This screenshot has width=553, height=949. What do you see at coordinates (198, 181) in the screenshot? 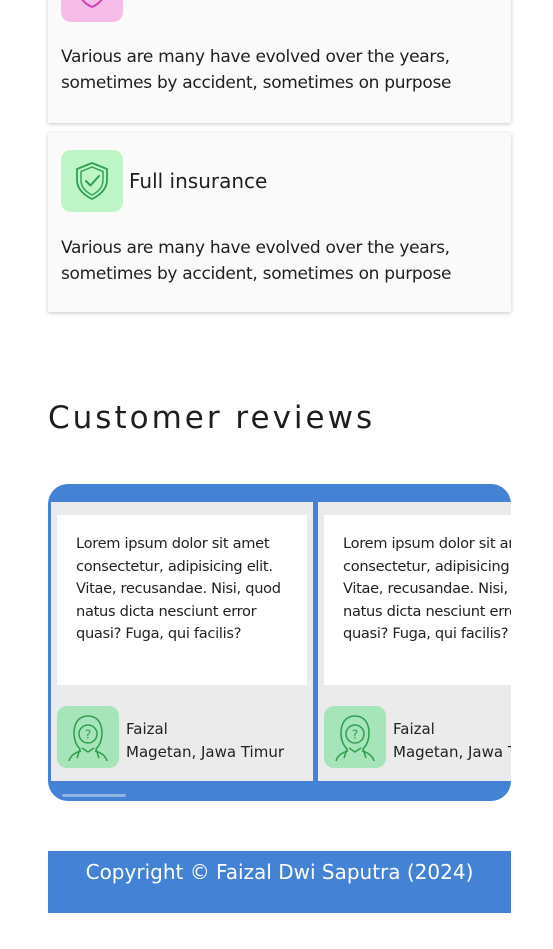
I see `feature-title: Full insurance` at bounding box center [198, 181].